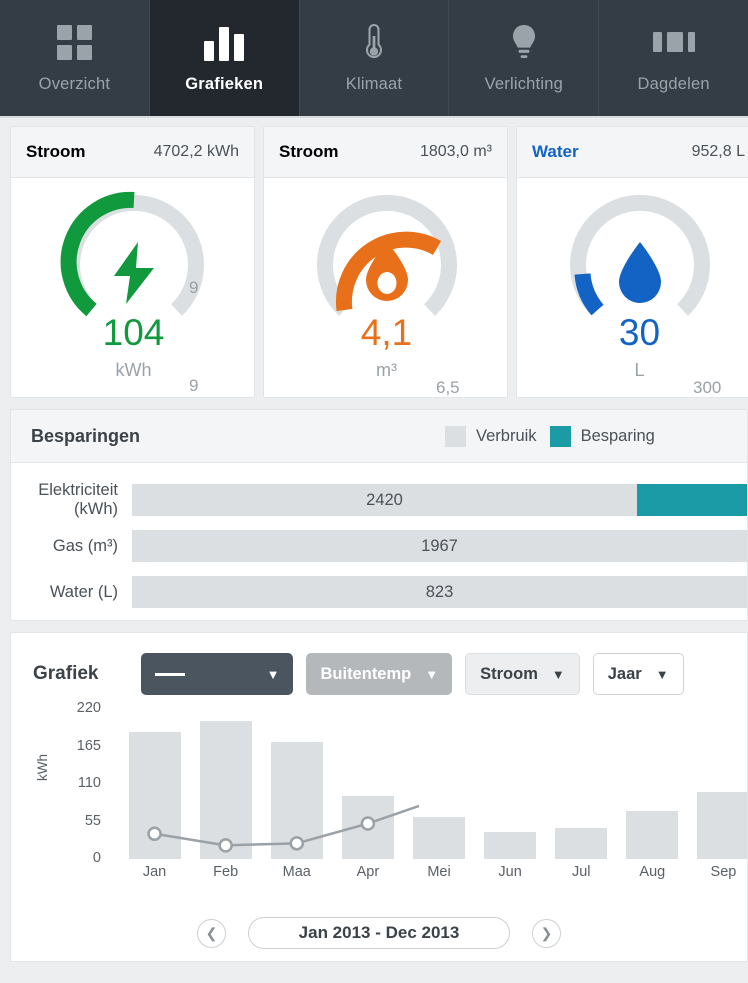  I want to click on chart-y-tick: 165, so click(88, 745).